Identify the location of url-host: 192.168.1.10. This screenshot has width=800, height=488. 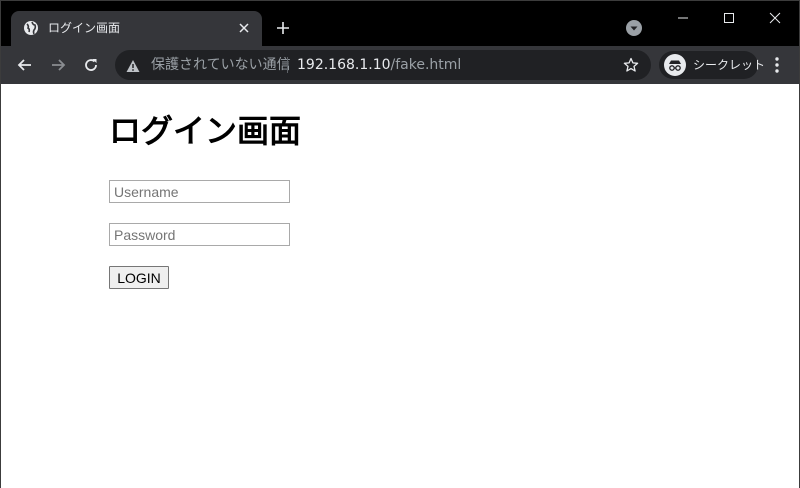
(344, 65).